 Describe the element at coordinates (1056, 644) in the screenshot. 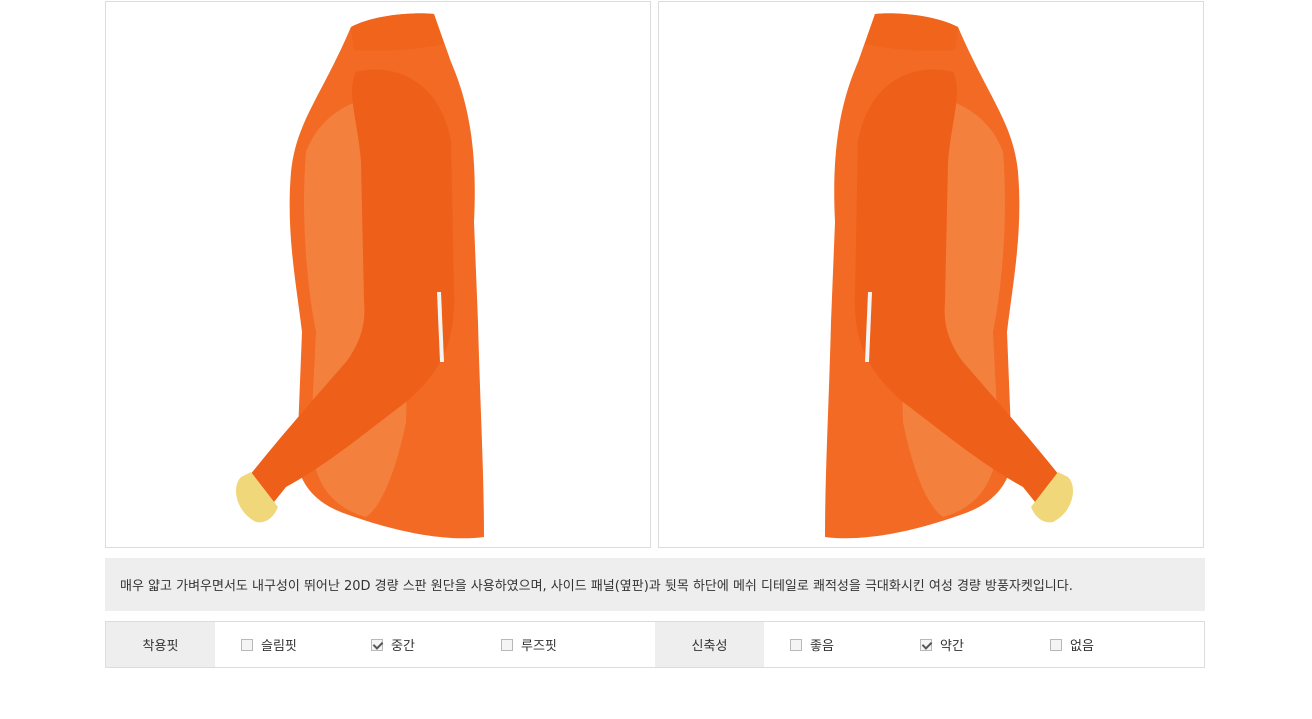

I see `stretch-none-checkbox` at that location.